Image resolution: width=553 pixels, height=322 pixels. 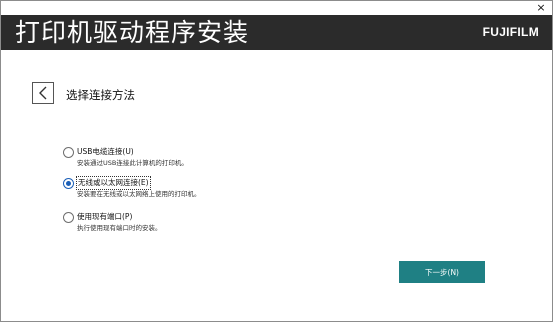 What do you see at coordinates (132, 163) in the screenshot?
I see `option-usb-description: 安装通过USB连接此计算机的打印机。` at bounding box center [132, 163].